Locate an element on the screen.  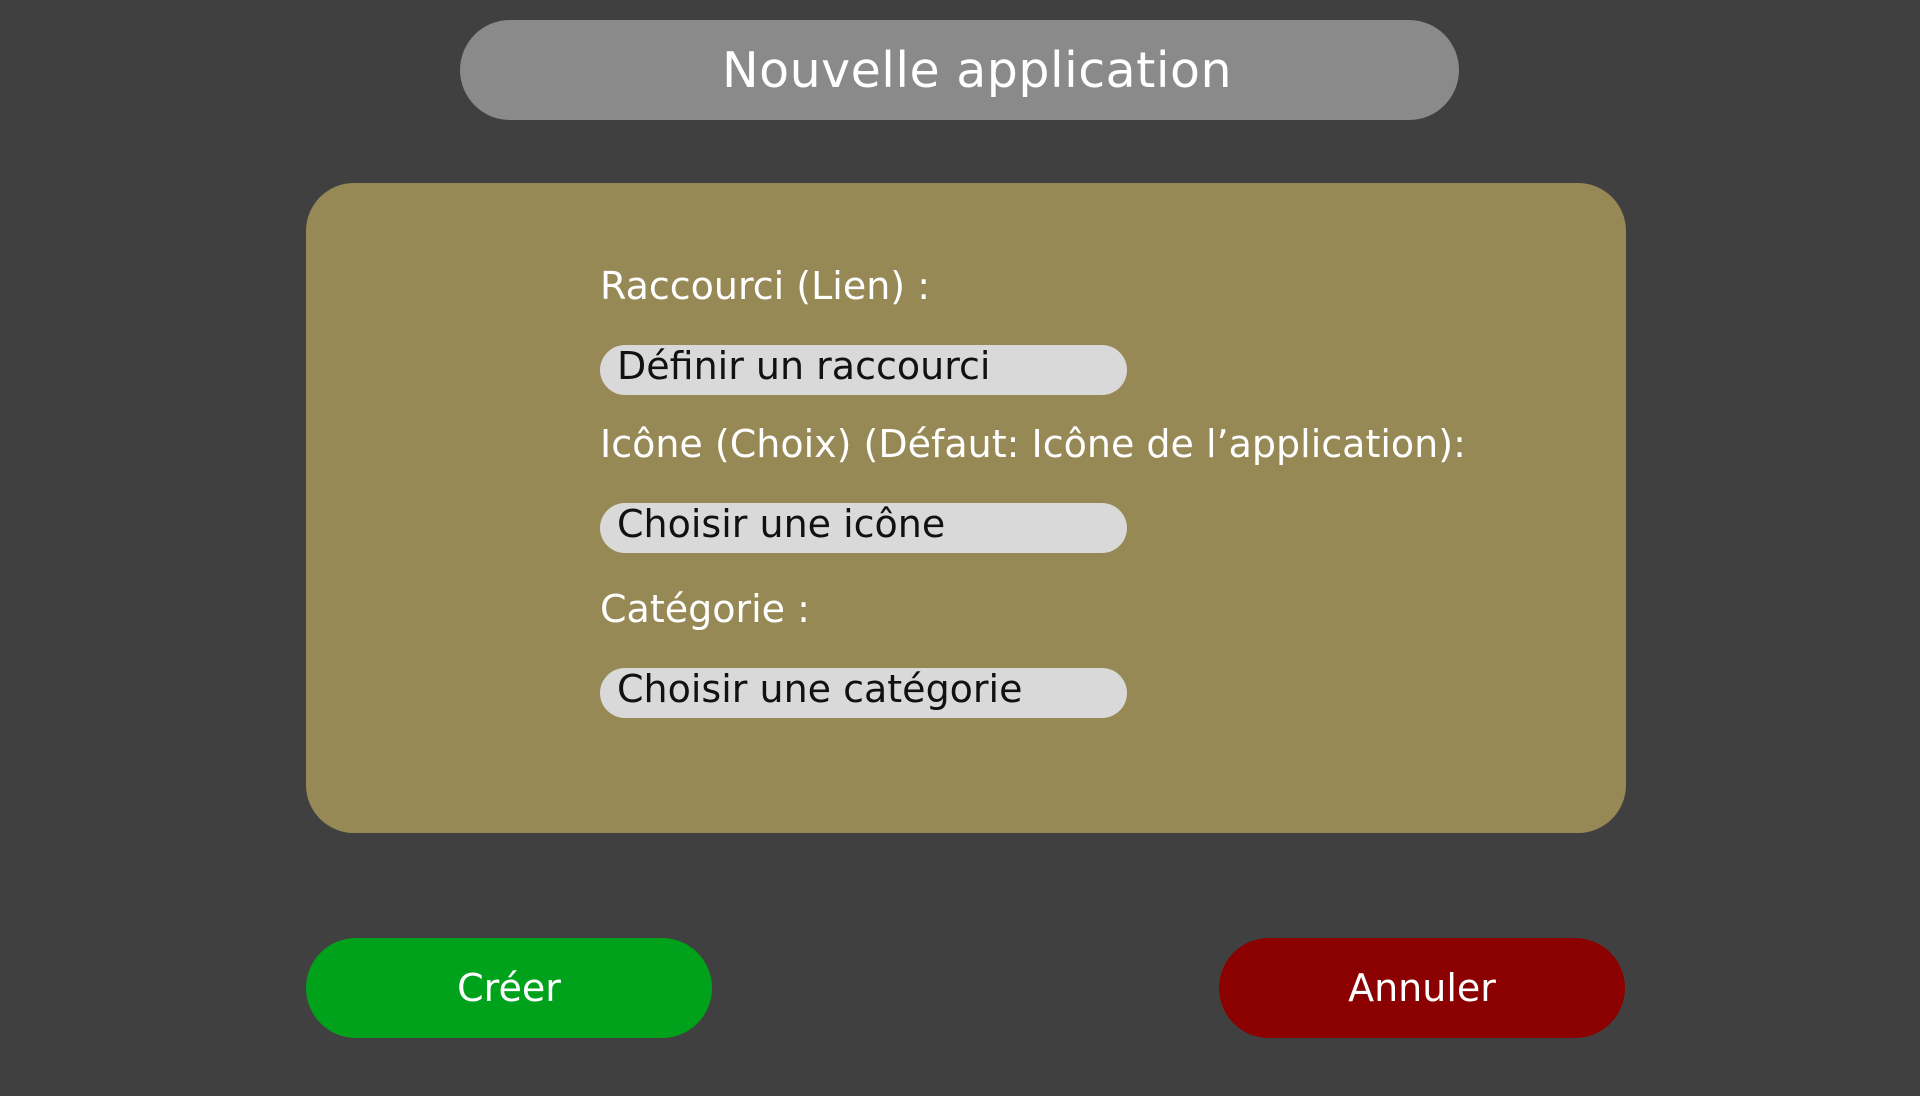
category-label: Catégorie : is located at coordinates (705, 609).